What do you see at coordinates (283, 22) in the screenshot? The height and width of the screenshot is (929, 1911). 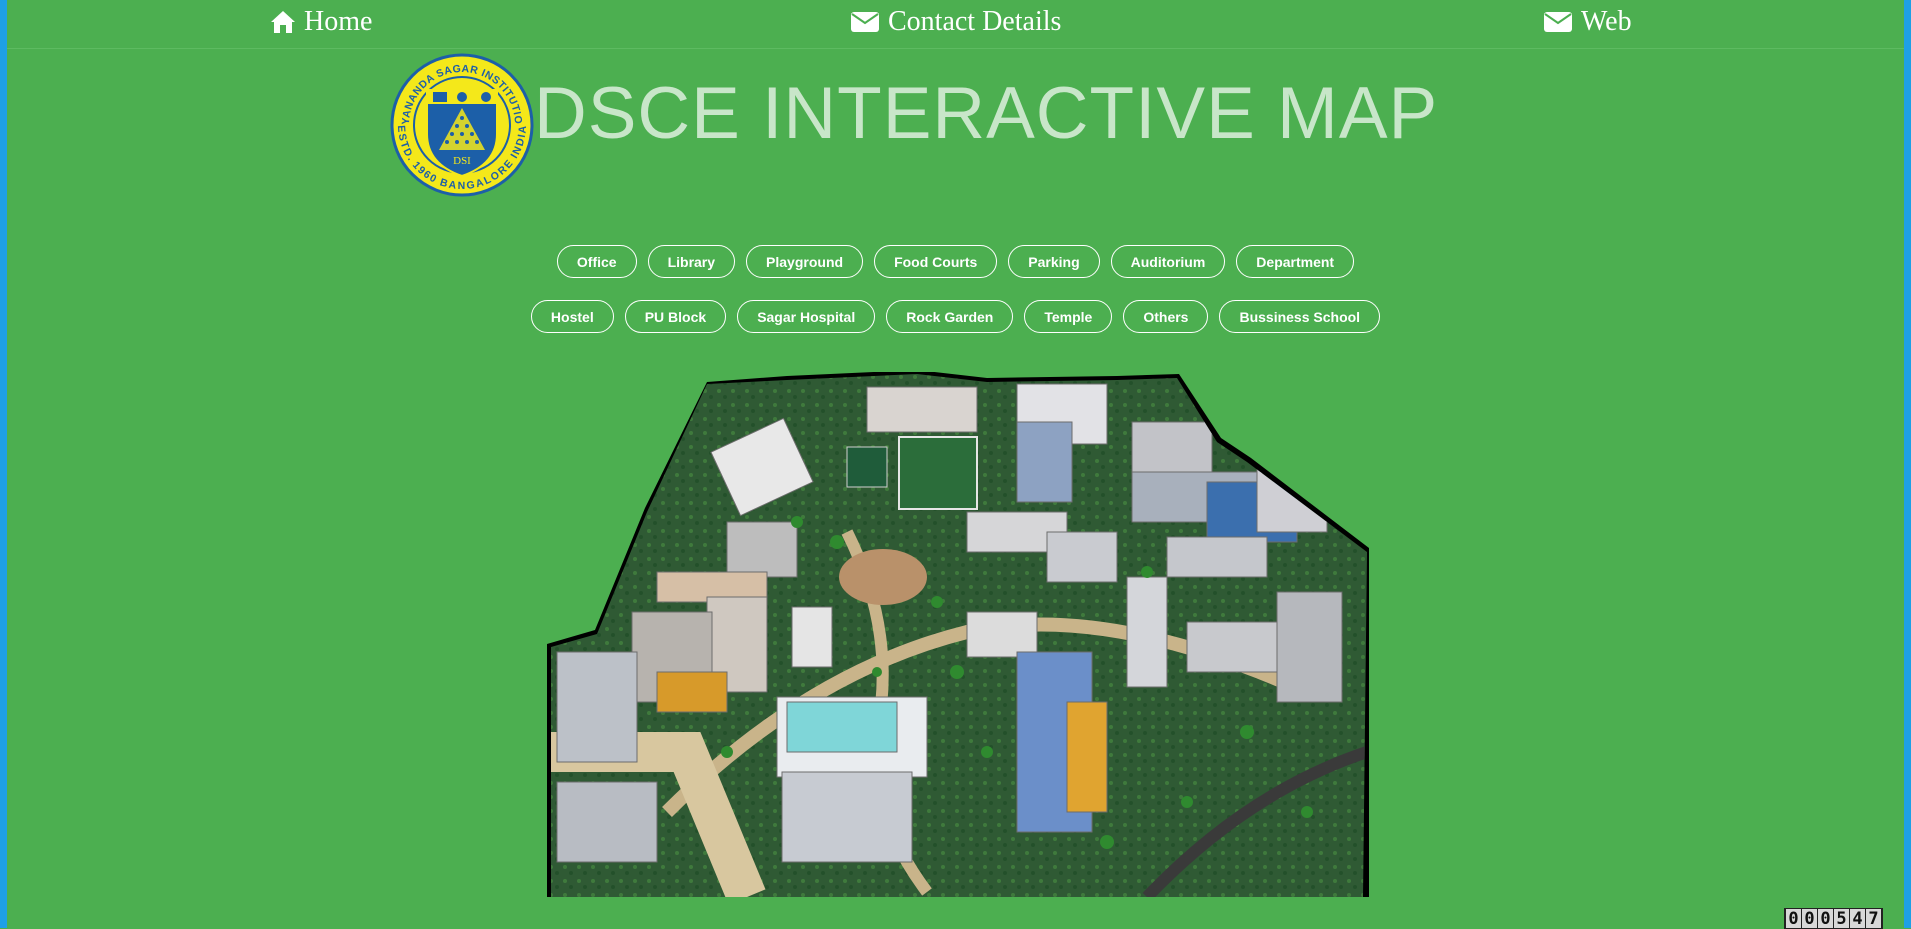 I see `home-icon` at bounding box center [283, 22].